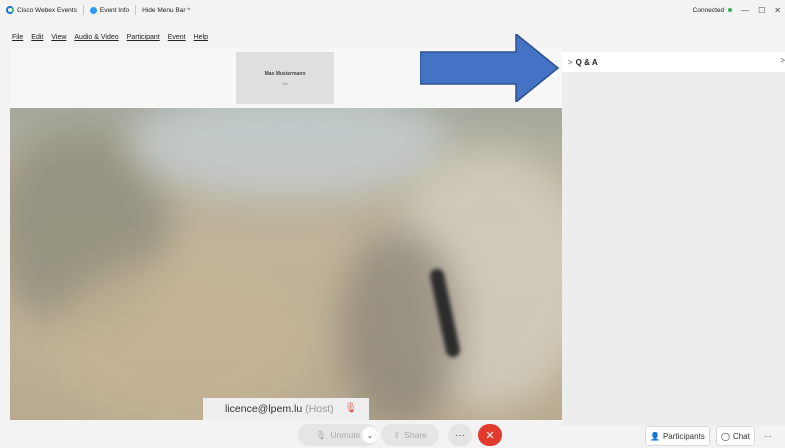 This screenshot has width=785, height=448. I want to click on close-window-button: ✕, so click(777, 10).